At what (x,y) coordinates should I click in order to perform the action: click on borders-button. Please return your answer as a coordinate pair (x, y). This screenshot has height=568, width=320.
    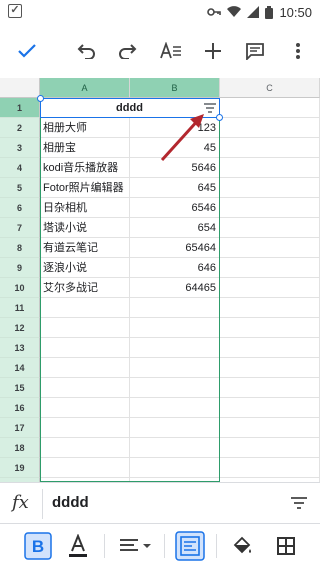
    Looking at the image, I should click on (286, 546).